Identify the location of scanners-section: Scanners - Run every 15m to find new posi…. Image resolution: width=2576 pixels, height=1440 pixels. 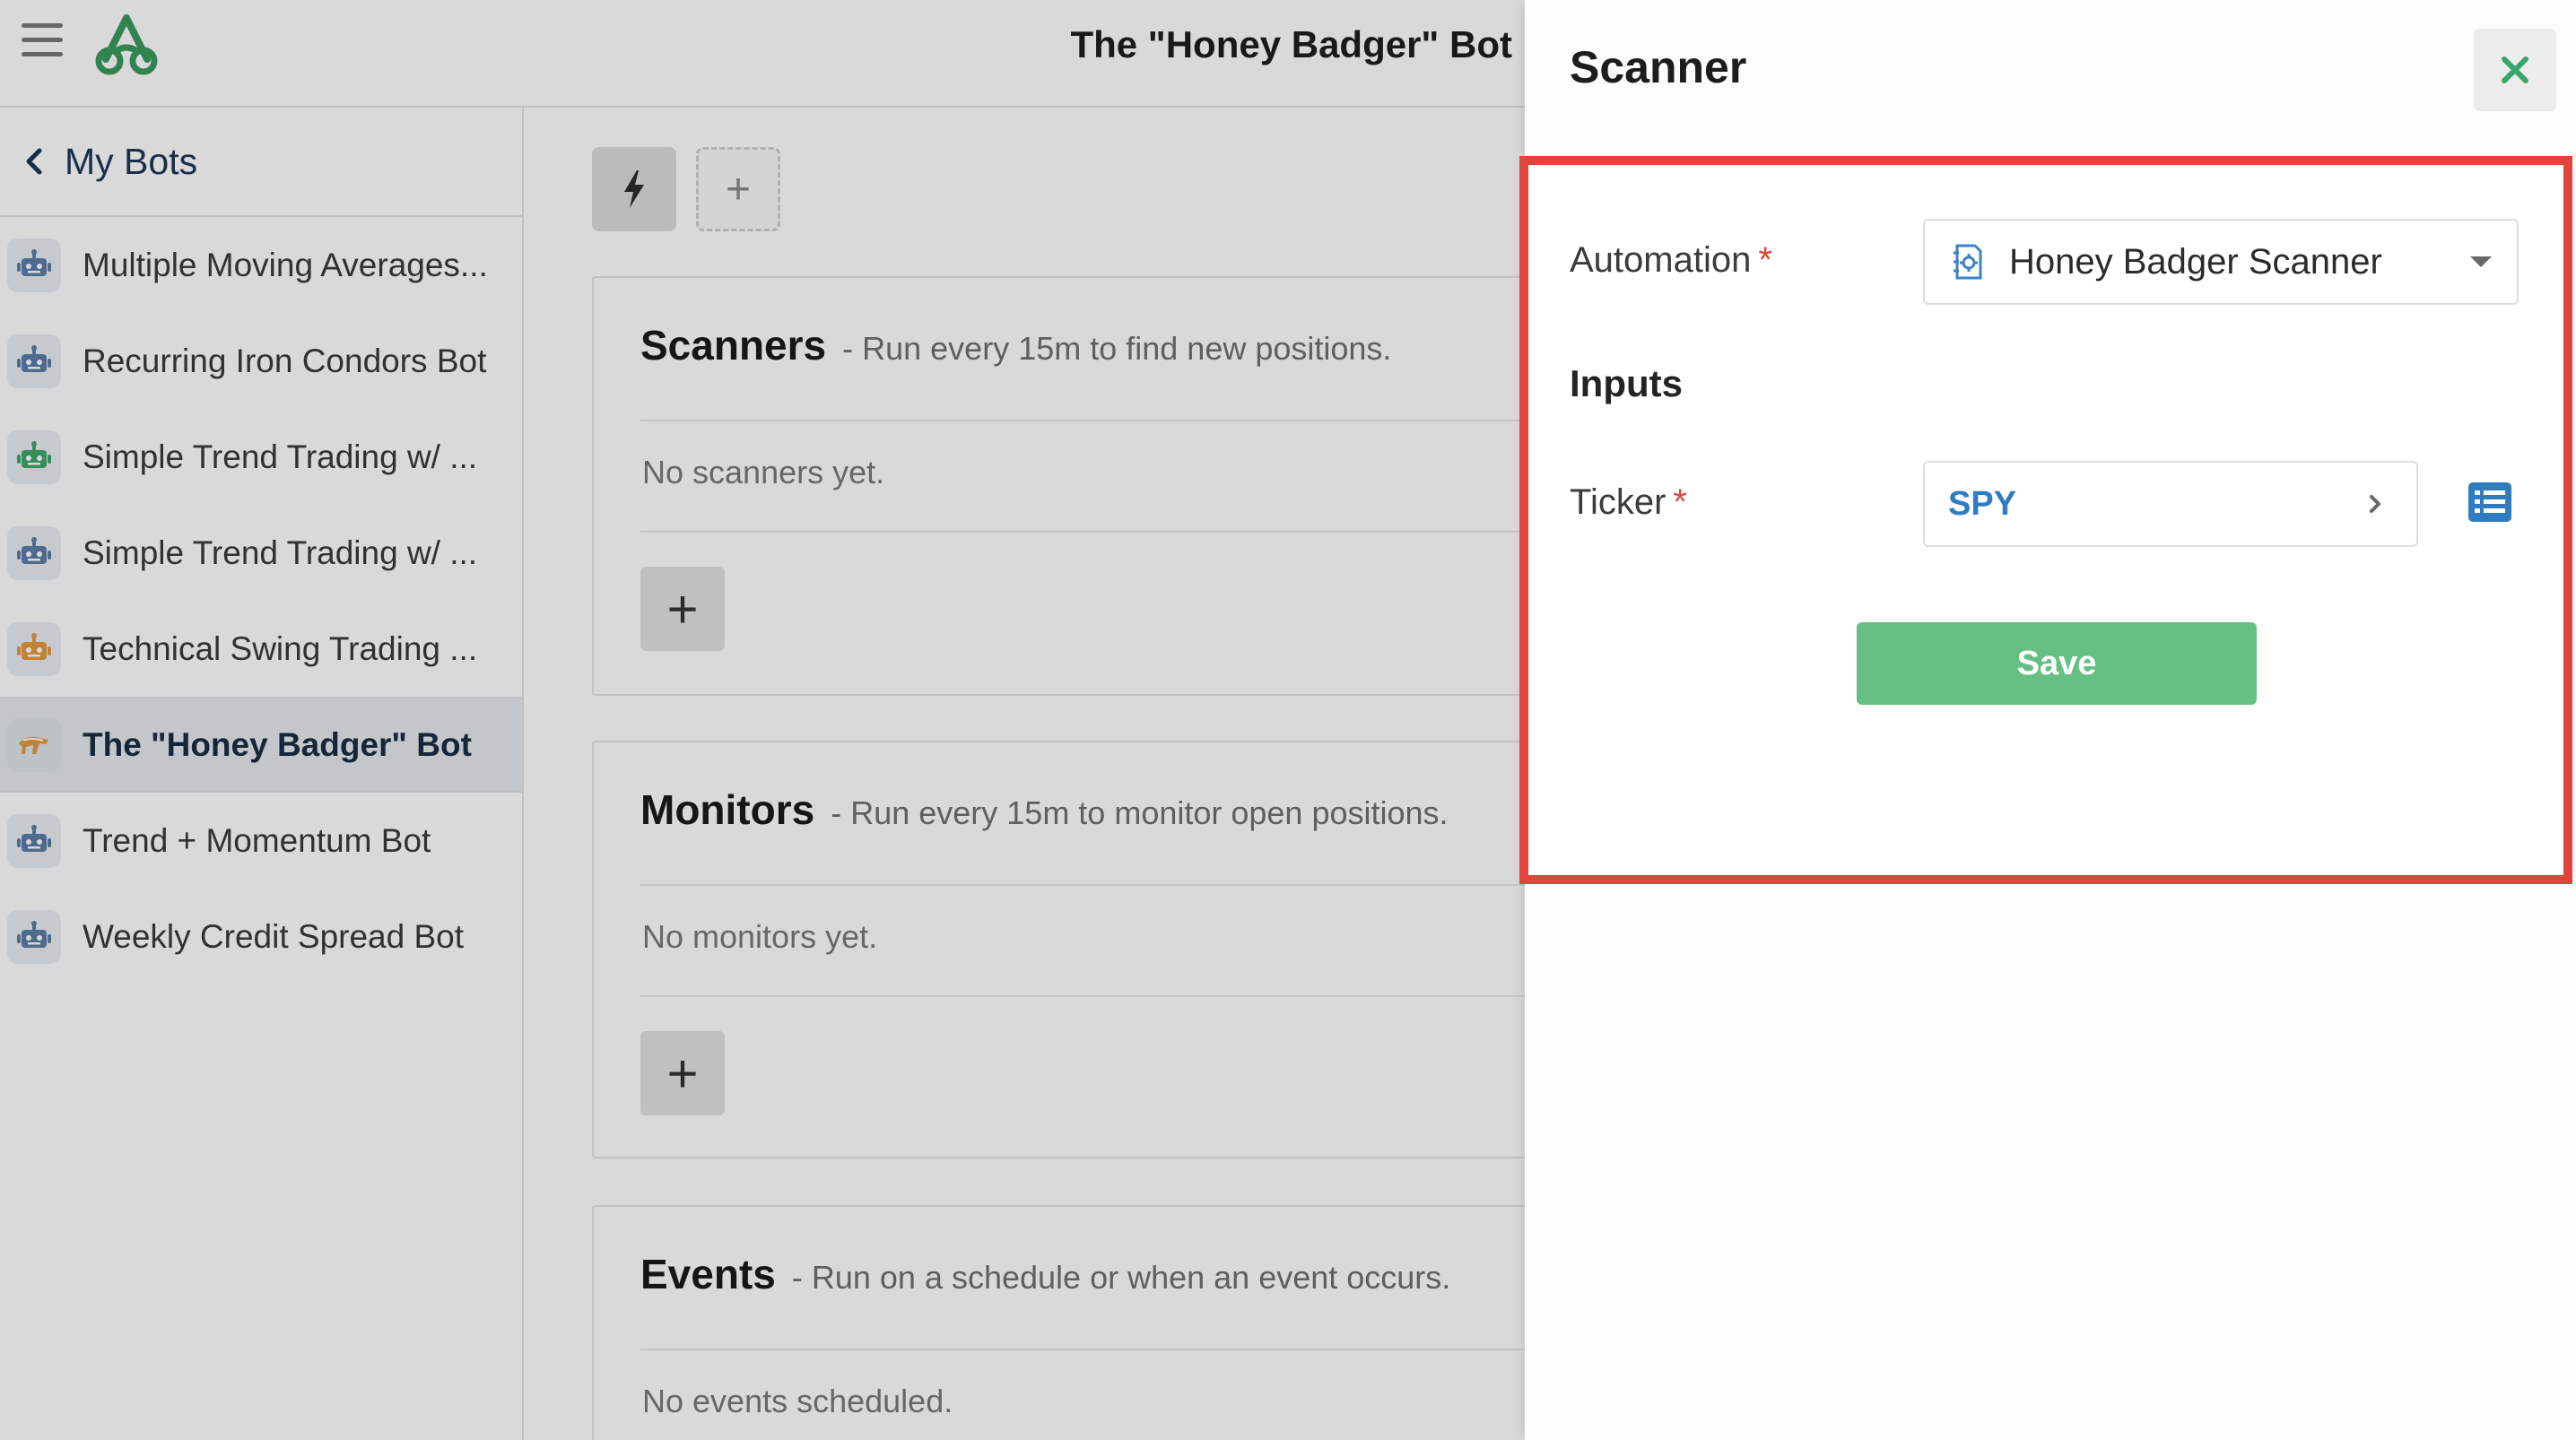
(1085, 486).